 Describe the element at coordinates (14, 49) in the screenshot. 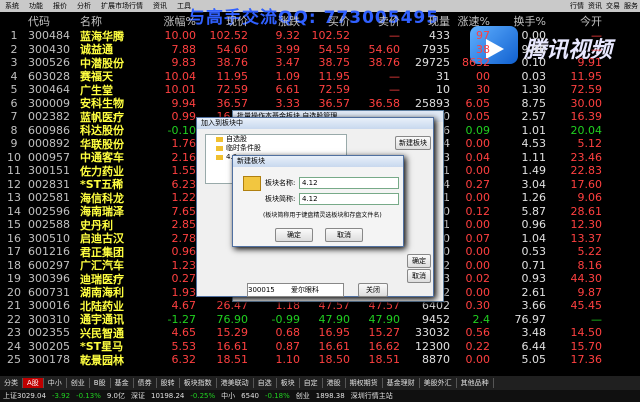

I see `row-index: 2` at that location.